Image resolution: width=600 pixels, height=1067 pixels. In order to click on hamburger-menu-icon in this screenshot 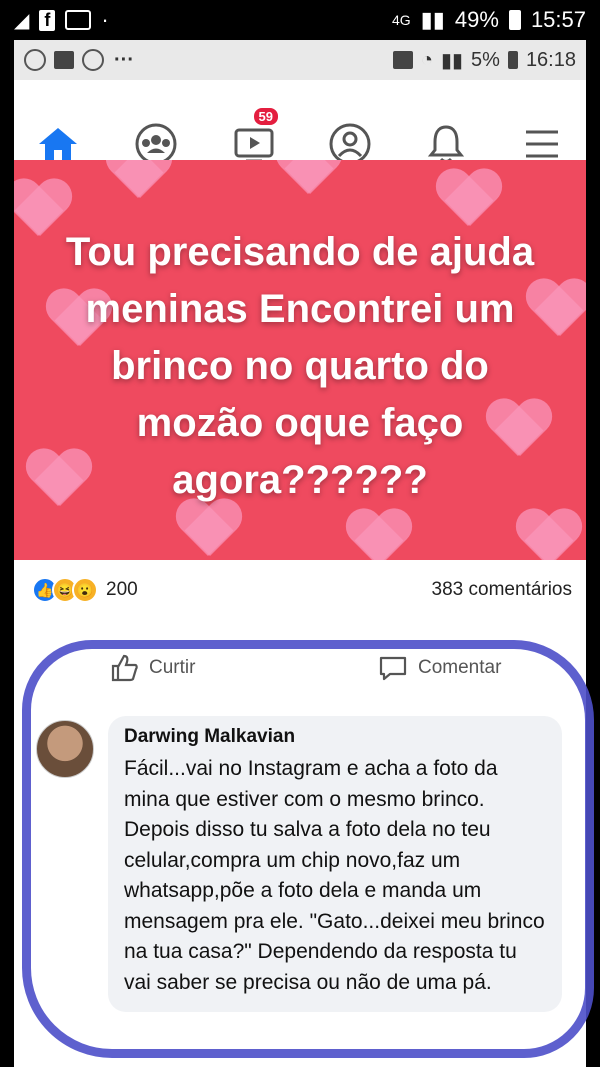, I will do `click(542, 144)`.